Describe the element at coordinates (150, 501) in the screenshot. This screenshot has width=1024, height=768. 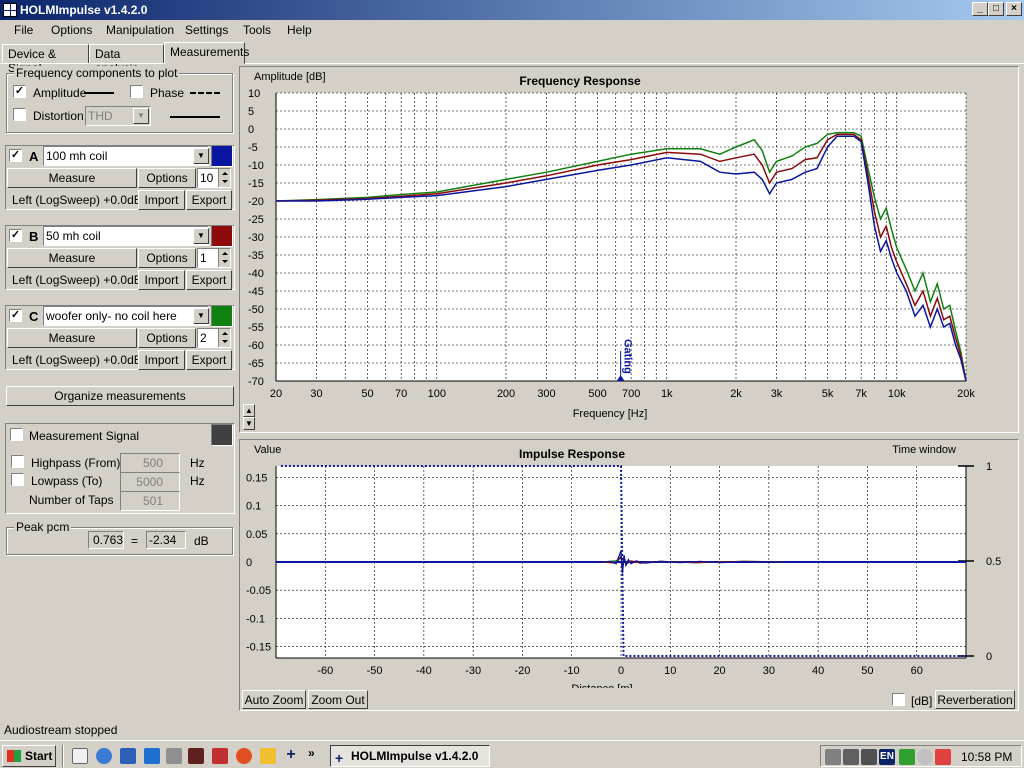
I see `taps-input: 501` at that location.